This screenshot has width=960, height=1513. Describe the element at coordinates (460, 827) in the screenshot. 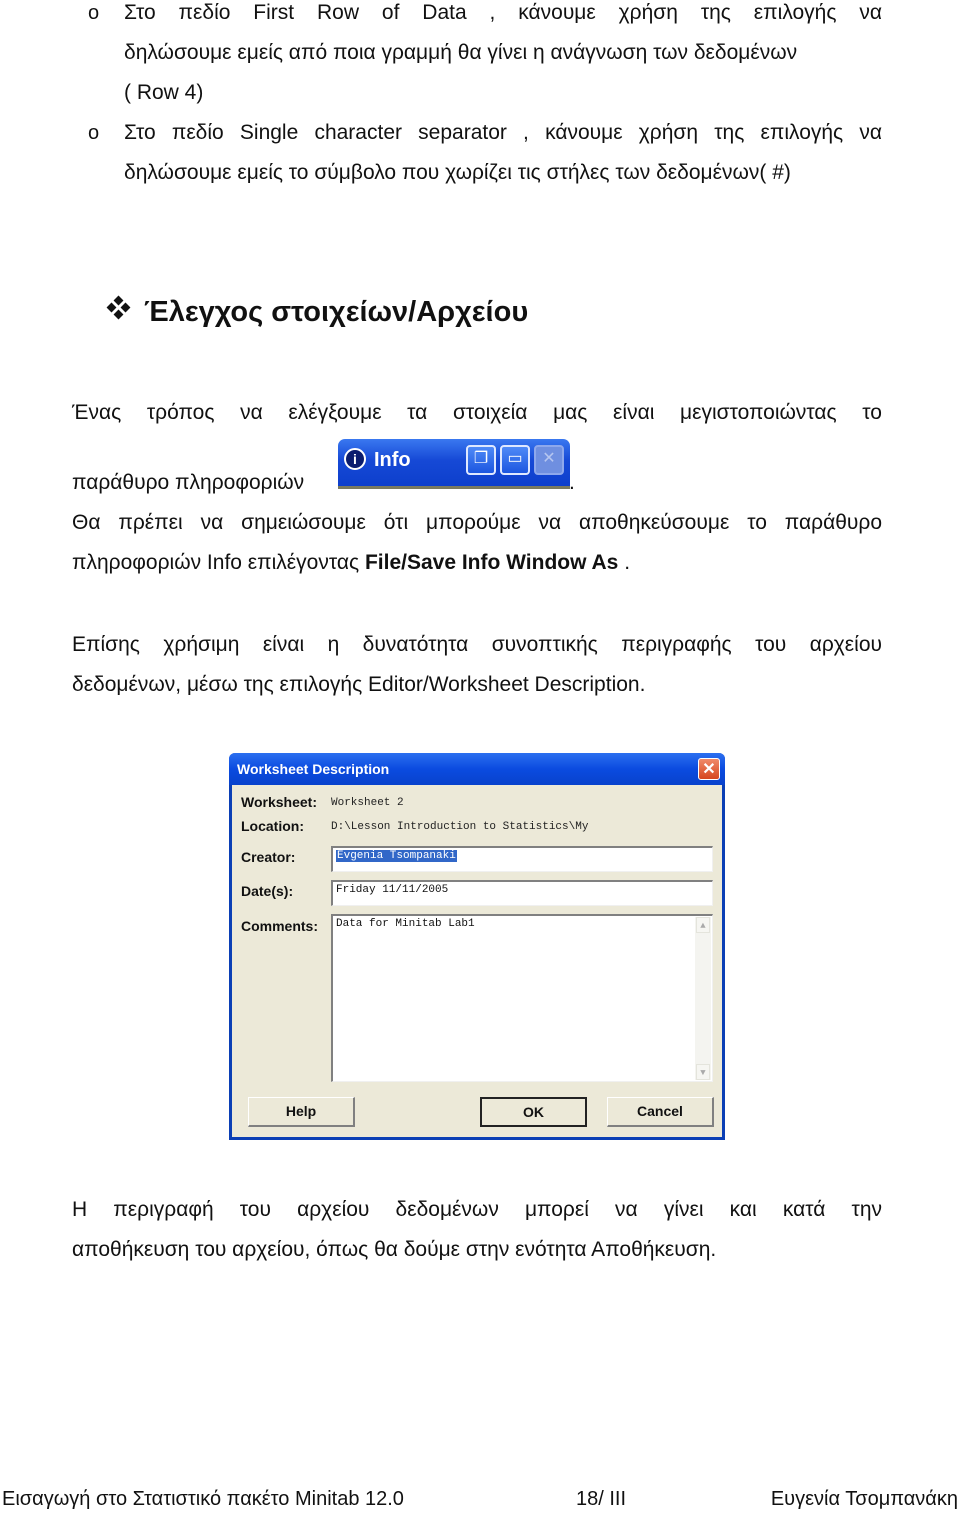

I see `location-value: D:\Lesson Introduction to Statistics\My` at that location.